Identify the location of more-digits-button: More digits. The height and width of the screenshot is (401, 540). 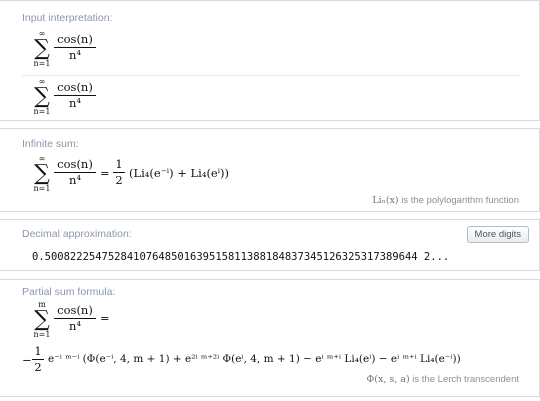
(497, 234).